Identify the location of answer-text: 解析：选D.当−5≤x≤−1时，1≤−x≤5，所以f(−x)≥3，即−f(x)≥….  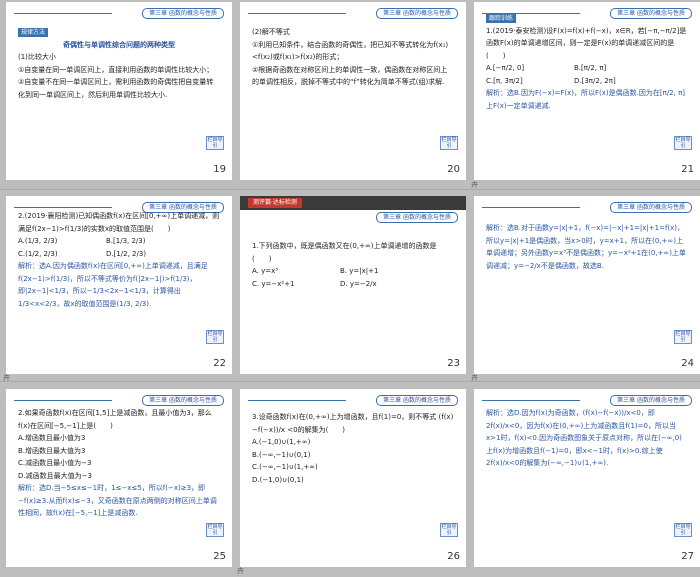
(117, 500).